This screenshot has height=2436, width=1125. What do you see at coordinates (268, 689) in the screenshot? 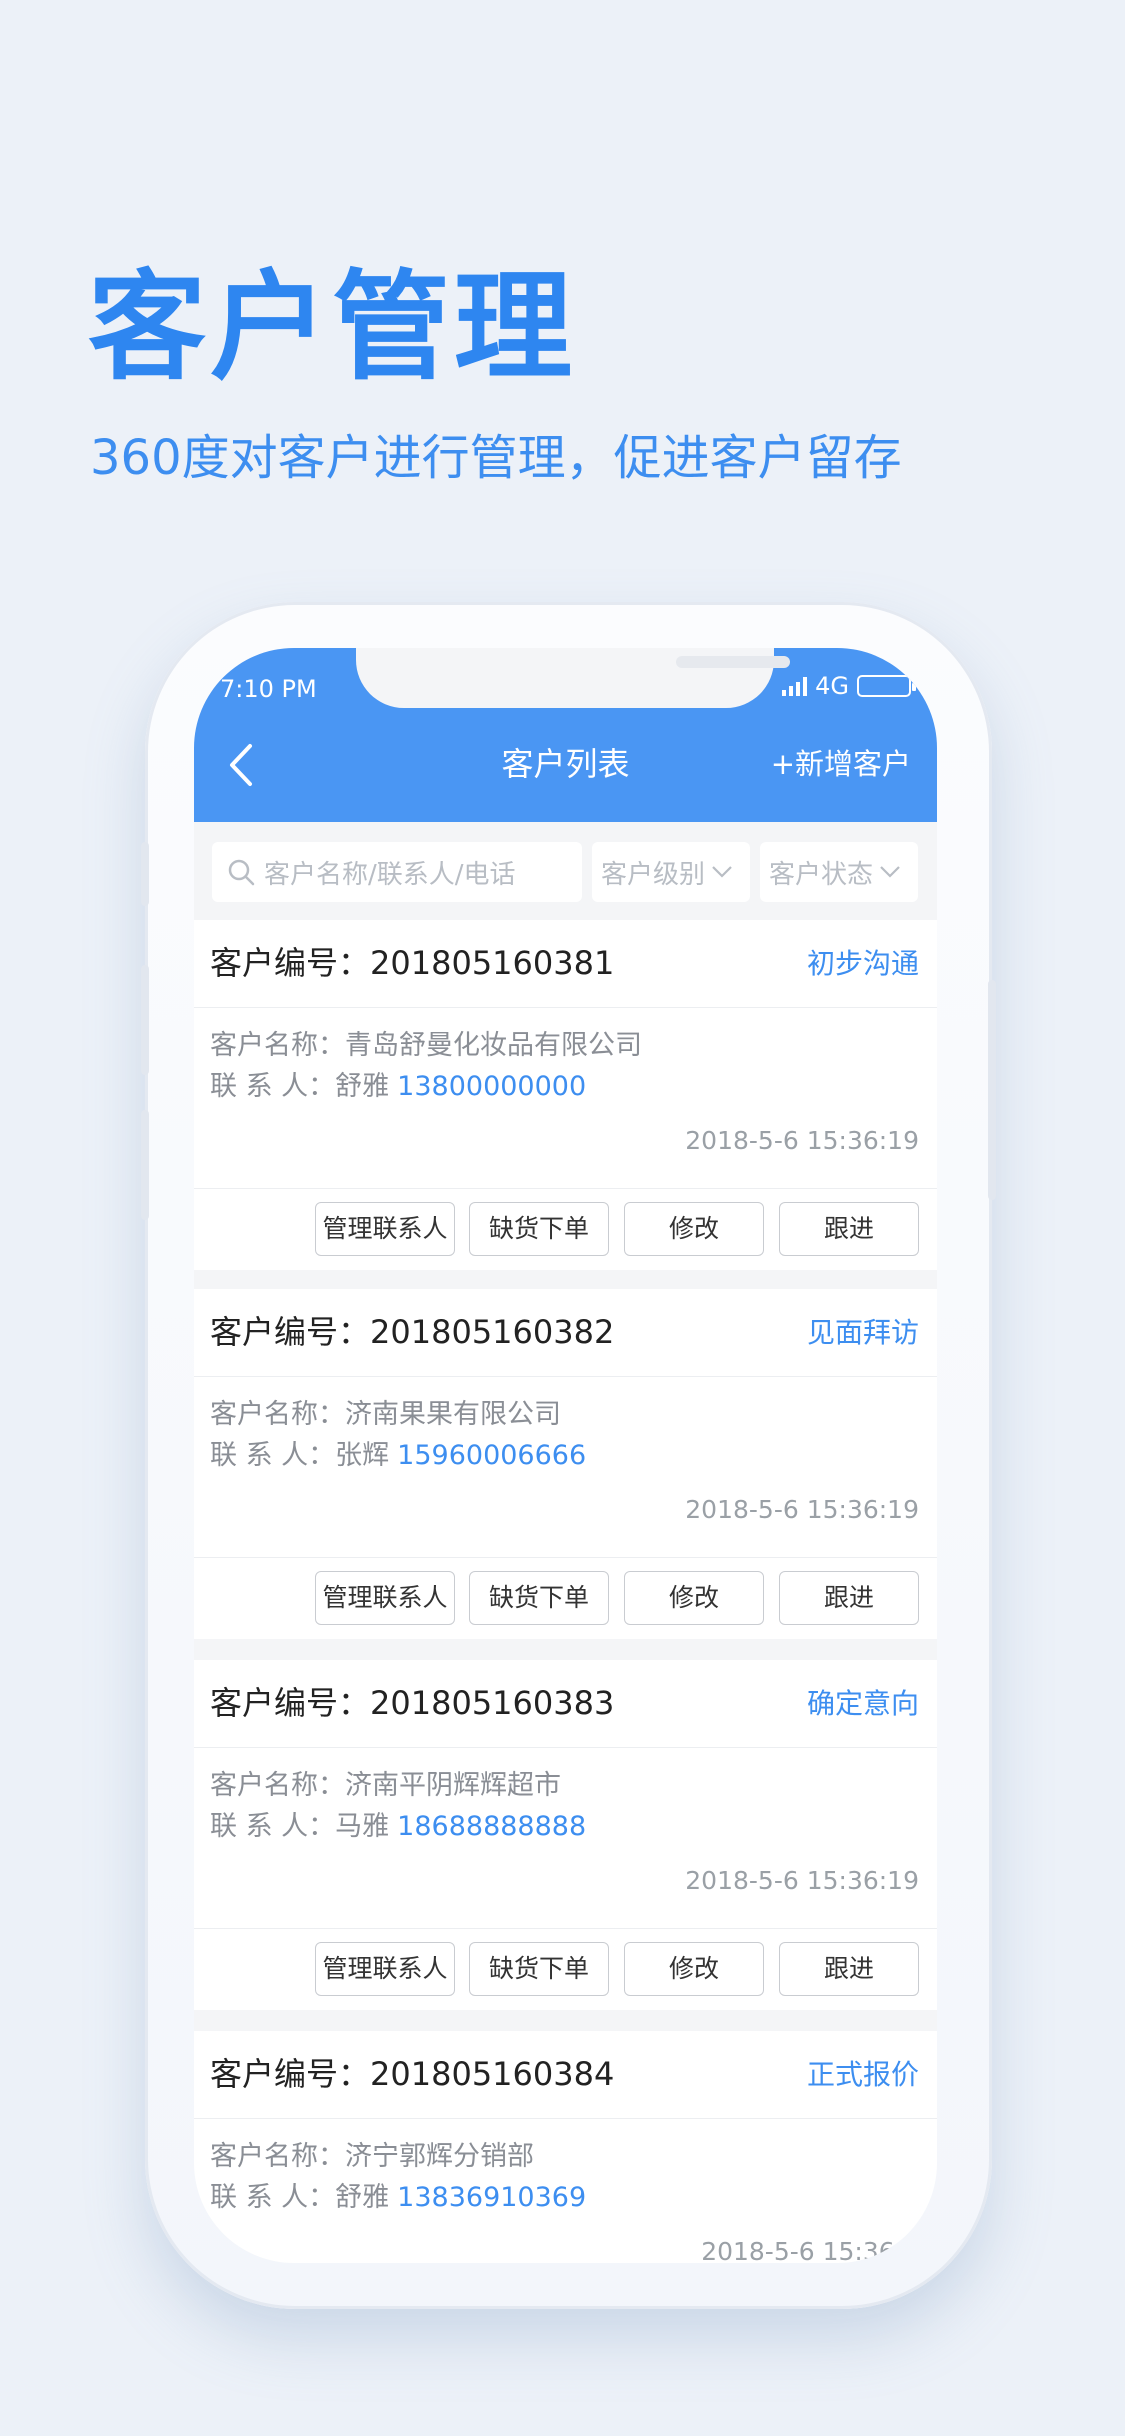
I see `status-time: 7:10 PM` at bounding box center [268, 689].